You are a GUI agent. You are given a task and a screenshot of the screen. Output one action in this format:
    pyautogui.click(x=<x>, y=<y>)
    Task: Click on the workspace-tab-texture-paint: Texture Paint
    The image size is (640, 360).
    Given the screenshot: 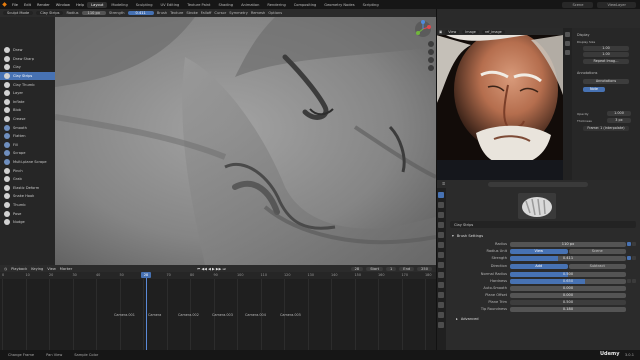 What is the action you would take?
    pyautogui.click(x=198, y=5)
    